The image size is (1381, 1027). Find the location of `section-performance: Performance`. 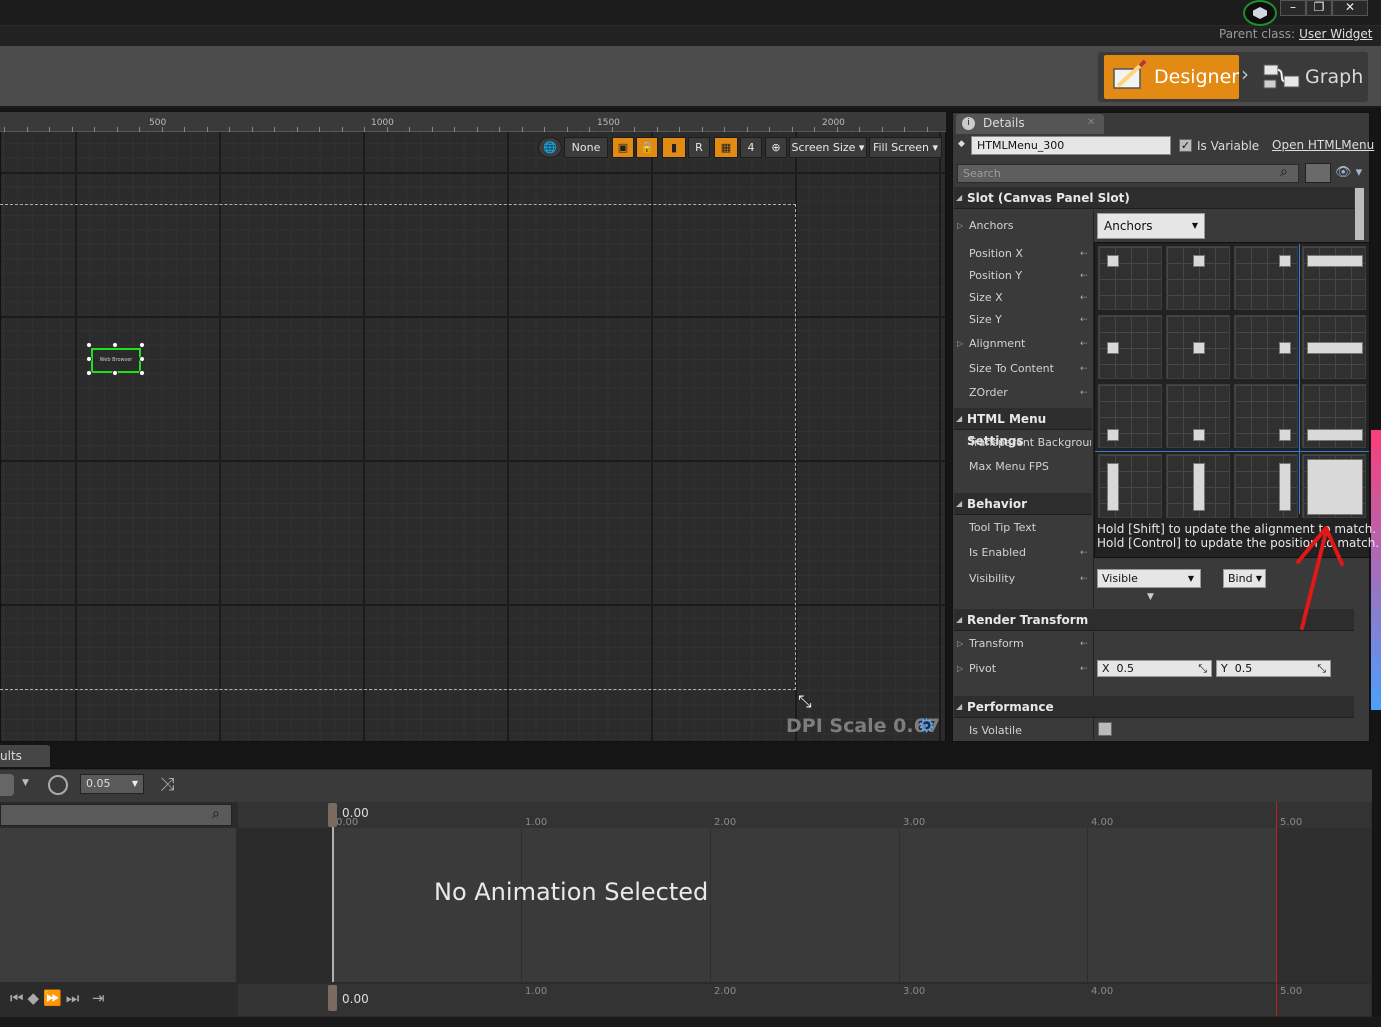

section-performance: Performance is located at coordinates (1154, 707).